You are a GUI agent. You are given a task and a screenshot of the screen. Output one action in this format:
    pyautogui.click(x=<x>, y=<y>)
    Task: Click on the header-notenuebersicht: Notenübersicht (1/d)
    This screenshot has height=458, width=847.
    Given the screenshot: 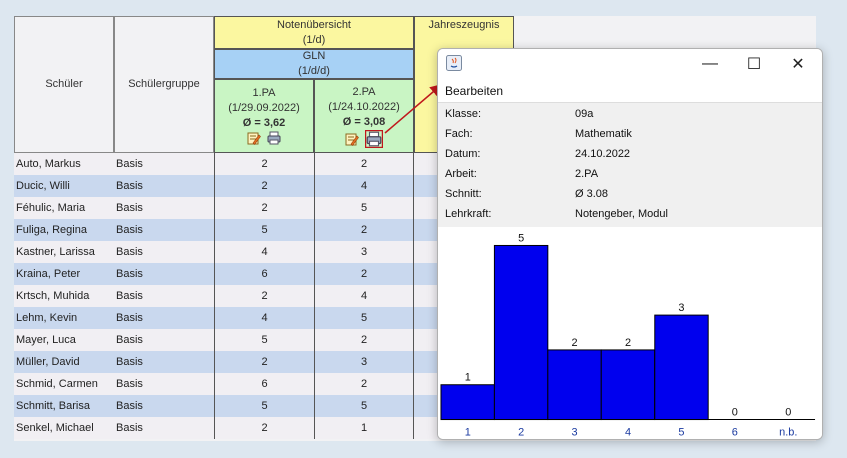 What is the action you would take?
    pyautogui.click(x=314, y=32)
    